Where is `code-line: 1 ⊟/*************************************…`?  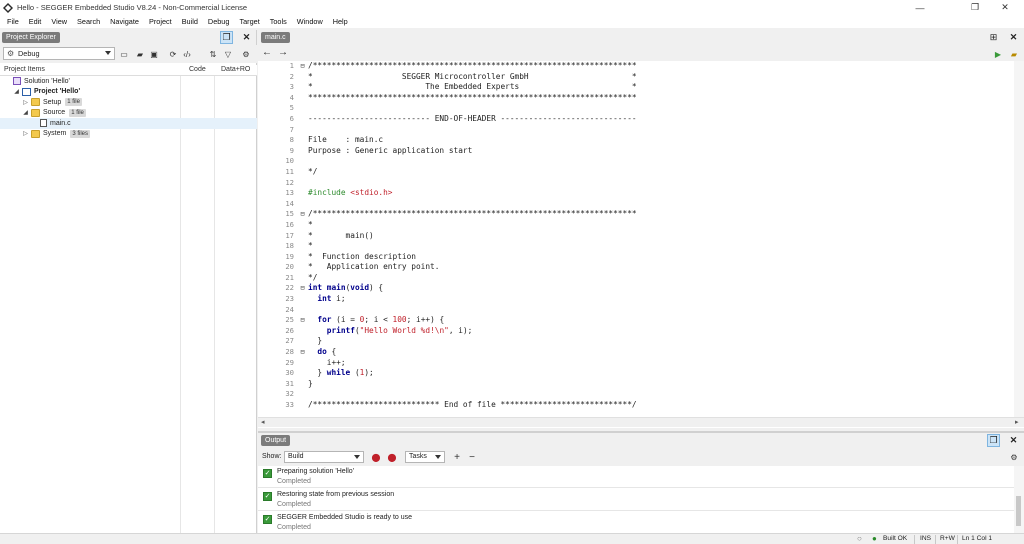
code-line: 1 ⊟/*************************************… is located at coordinates (641, 66).